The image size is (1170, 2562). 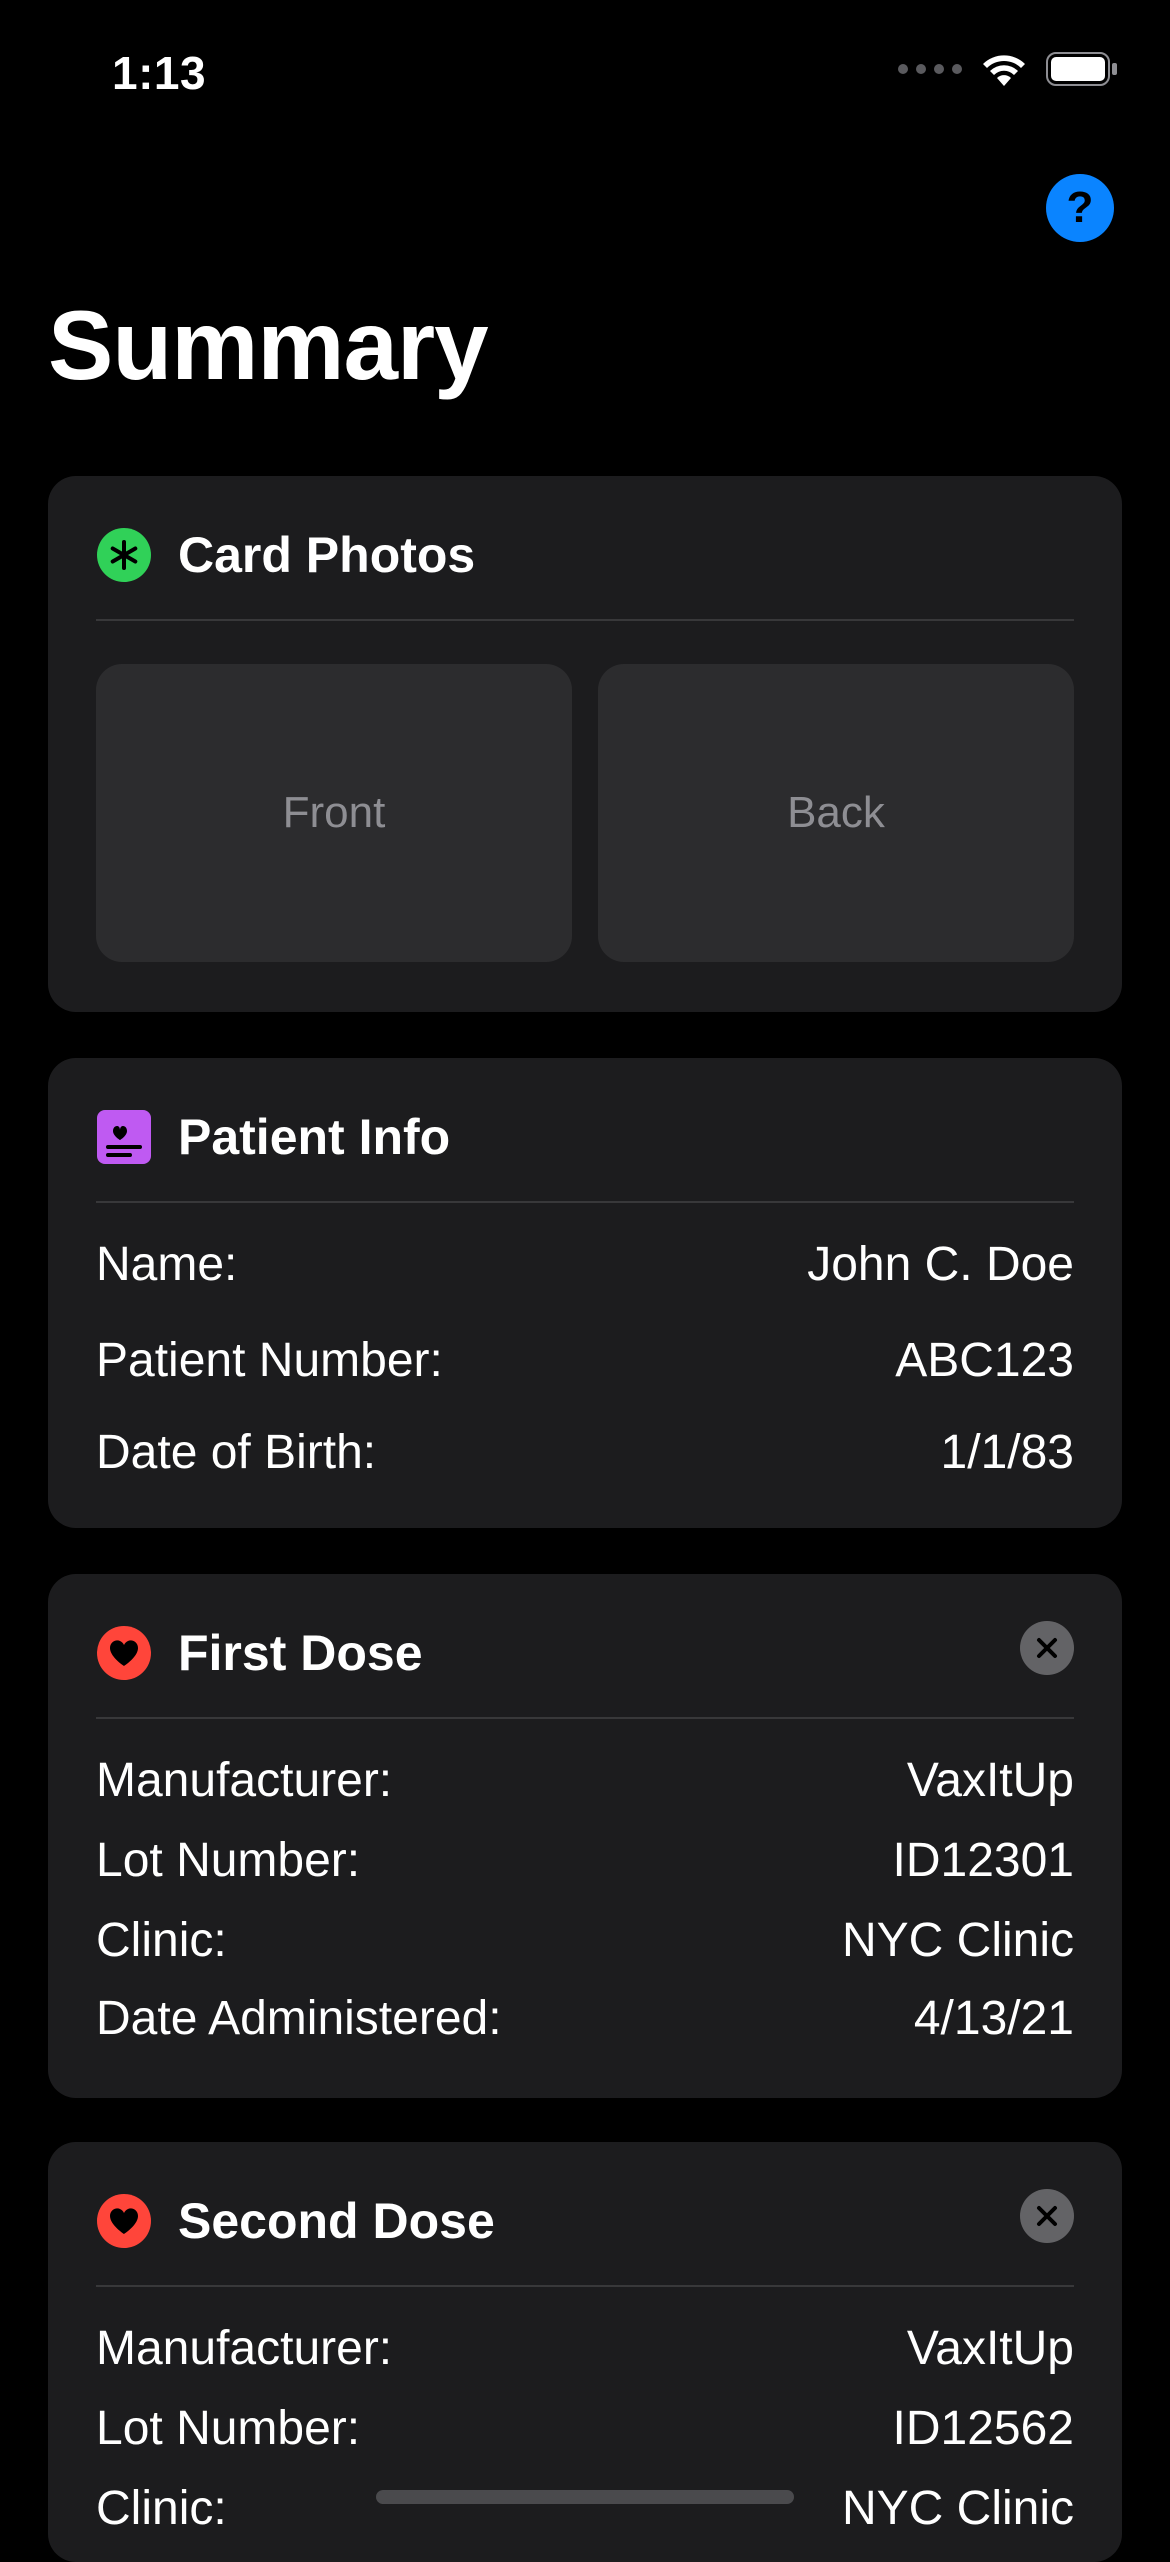 What do you see at coordinates (984, 1360) in the screenshot?
I see `row-value: ABC123` at bounding box center [984, 1360].